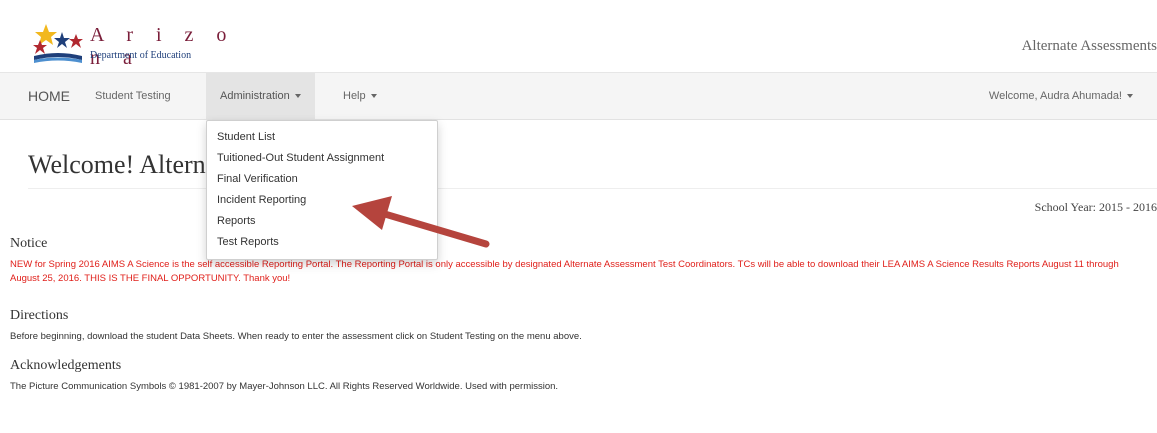  Describe the element at coordinates (322, 137) in the screenshot. I see `menu-item-student-list: Student List` at that location.